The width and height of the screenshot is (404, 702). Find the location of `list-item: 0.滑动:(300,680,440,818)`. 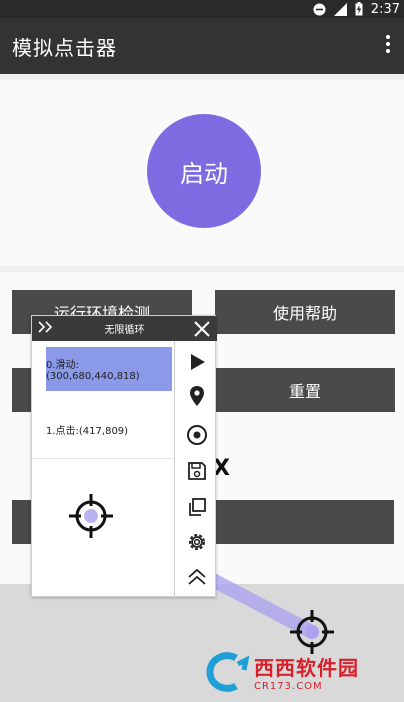

list-item: 0.滑动:(300,680,440,818) is located at coordinates (109, 369).